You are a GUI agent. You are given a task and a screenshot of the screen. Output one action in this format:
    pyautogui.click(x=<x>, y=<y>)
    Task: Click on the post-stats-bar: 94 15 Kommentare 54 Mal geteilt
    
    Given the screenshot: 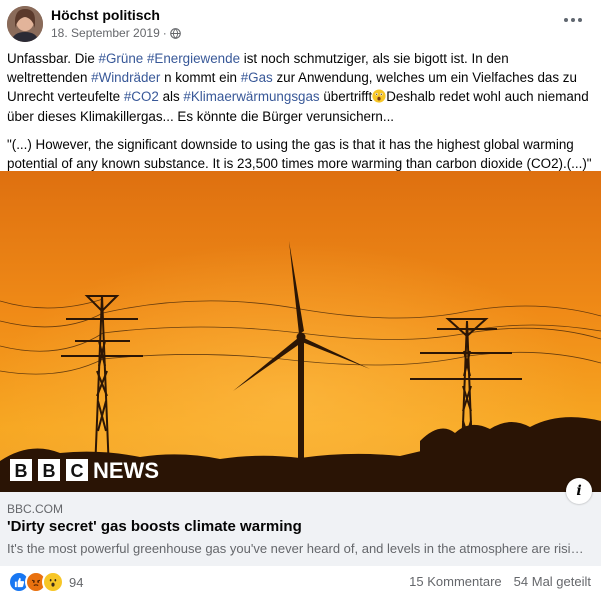 What is the action you would take?
    pyautogui.click(x=300, y=582)
    